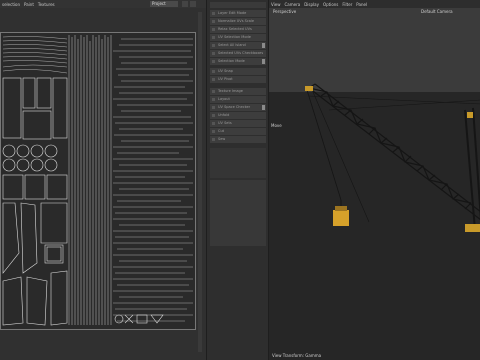 The image size is (480, 360). I want to click on tool-row-label: Relax Selected UVs, so click(235, 29).